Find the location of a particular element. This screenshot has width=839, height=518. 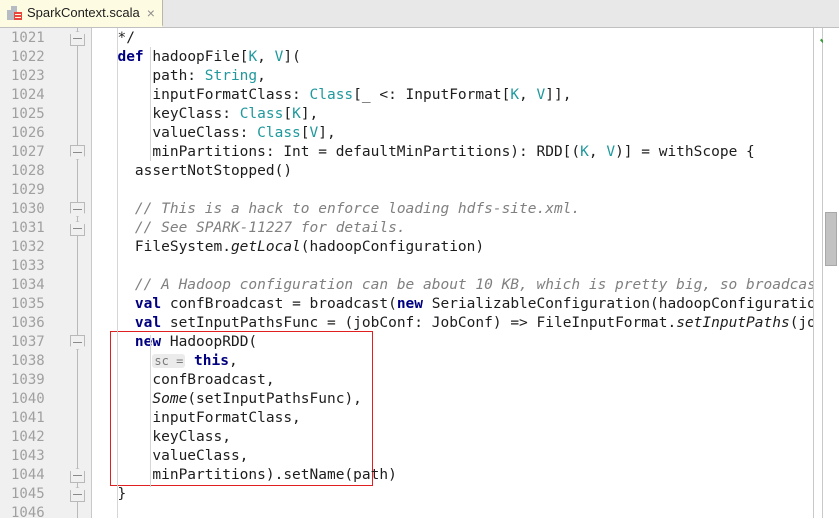

tab-bar-empty-area is located at coordinates (500, 13).